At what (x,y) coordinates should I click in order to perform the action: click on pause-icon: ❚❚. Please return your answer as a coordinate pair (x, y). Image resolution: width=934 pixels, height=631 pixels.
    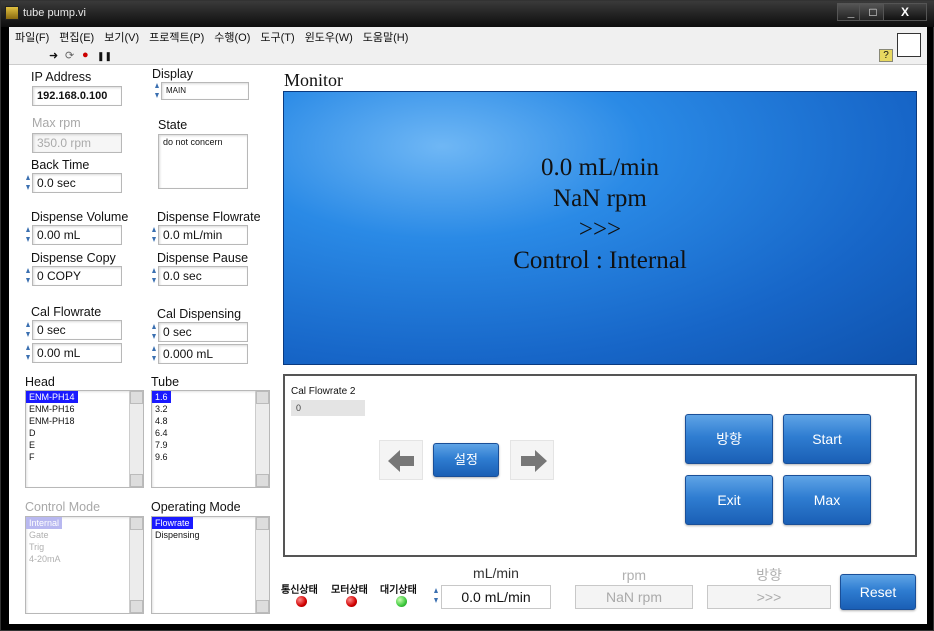
    Looking at the image, I should click on (104, 56).